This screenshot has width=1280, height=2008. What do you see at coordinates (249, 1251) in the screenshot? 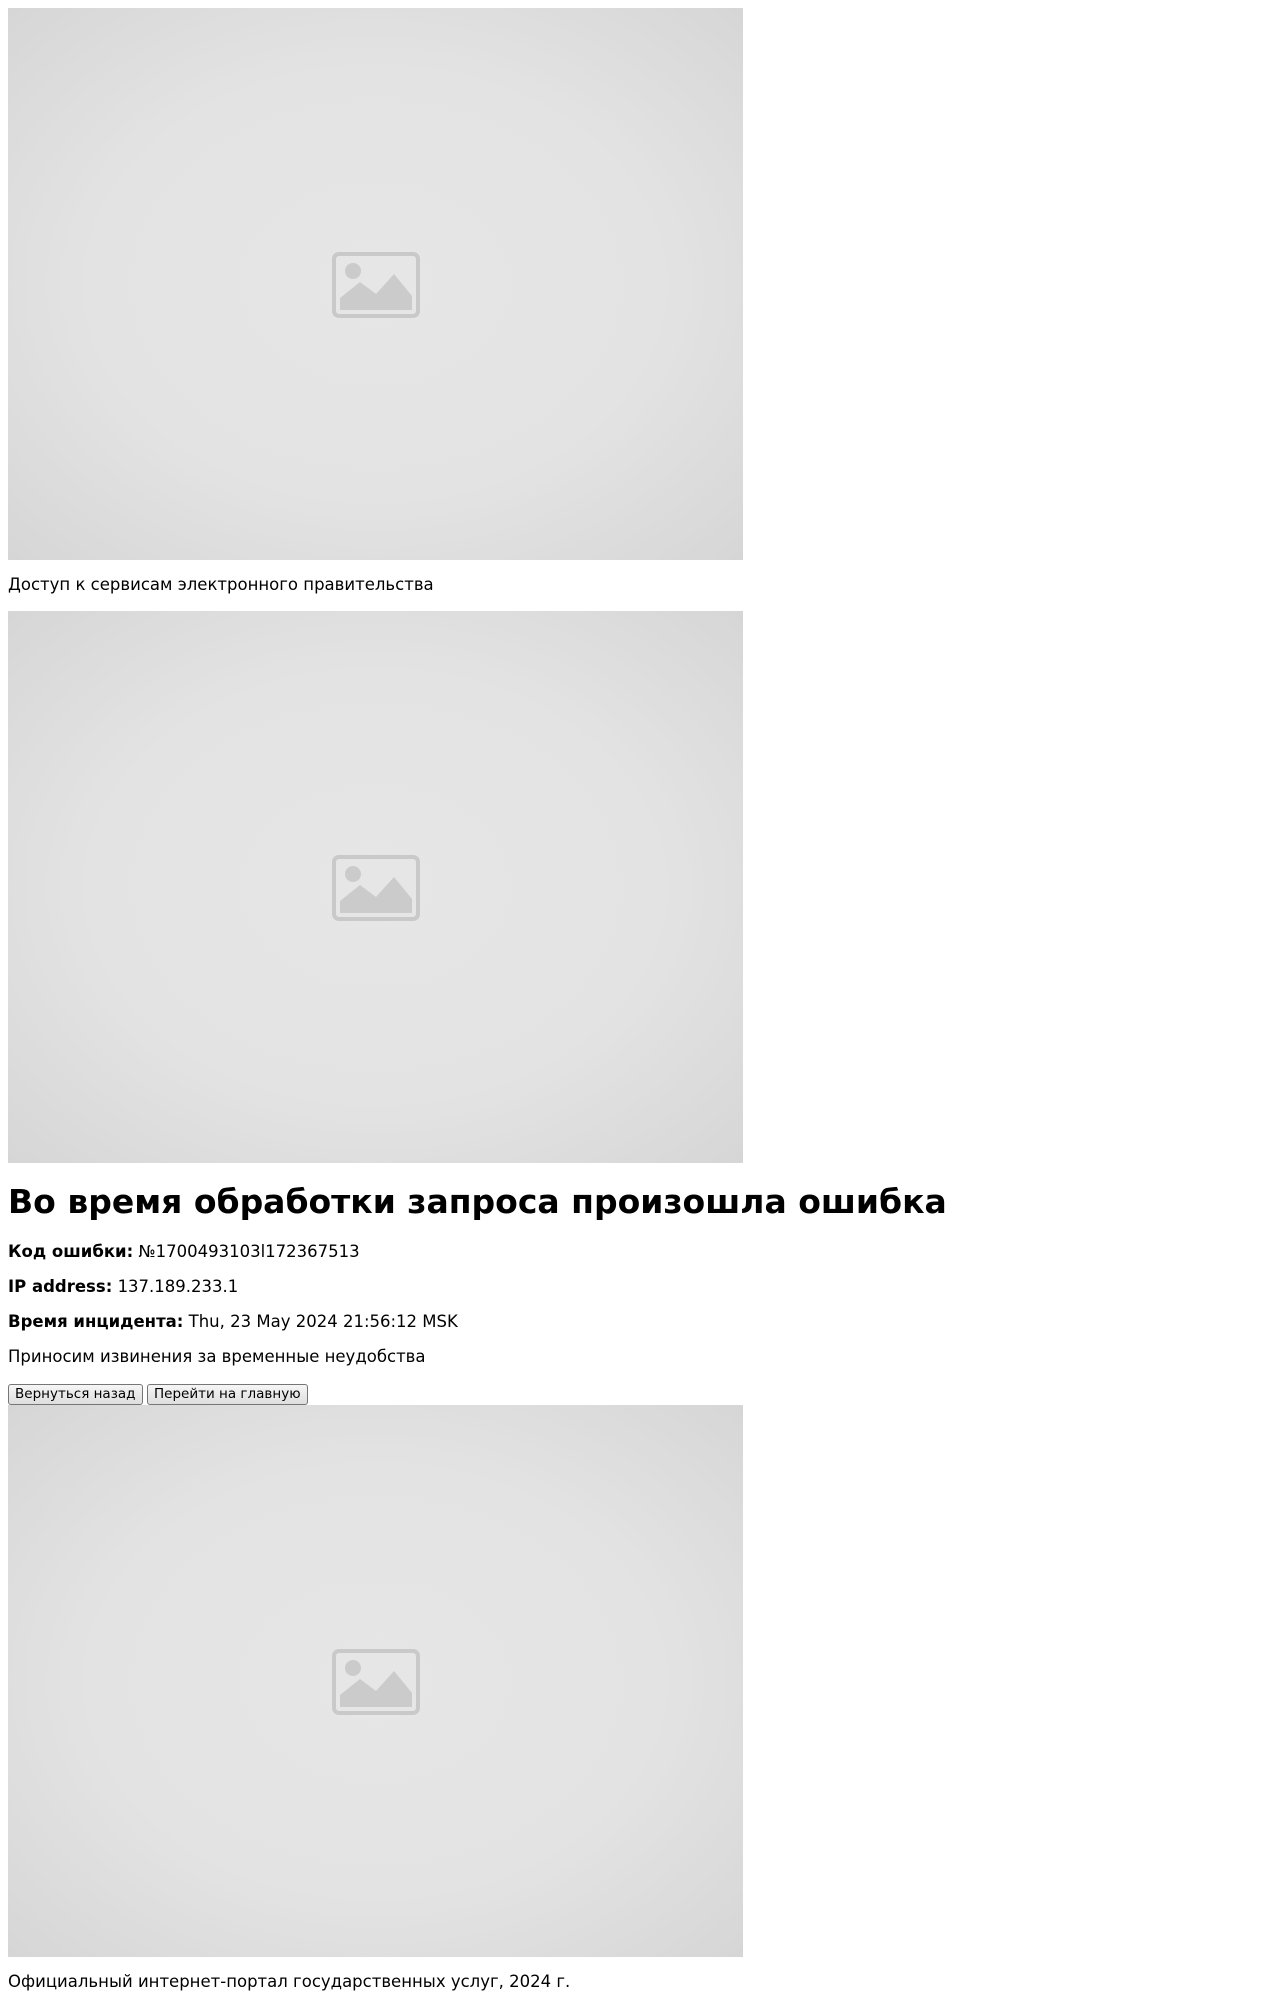
I see `error-code-value: №1700493103l172367513` at bounding box center [249, 1251].